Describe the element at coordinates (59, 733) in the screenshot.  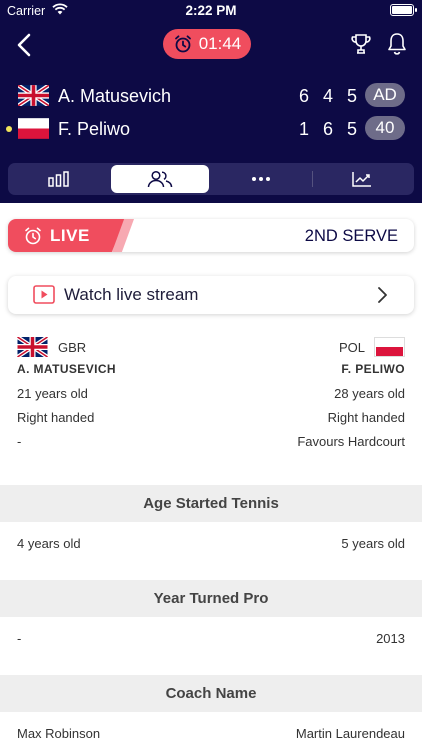
I see `value-left: Max Robinson` at that location.